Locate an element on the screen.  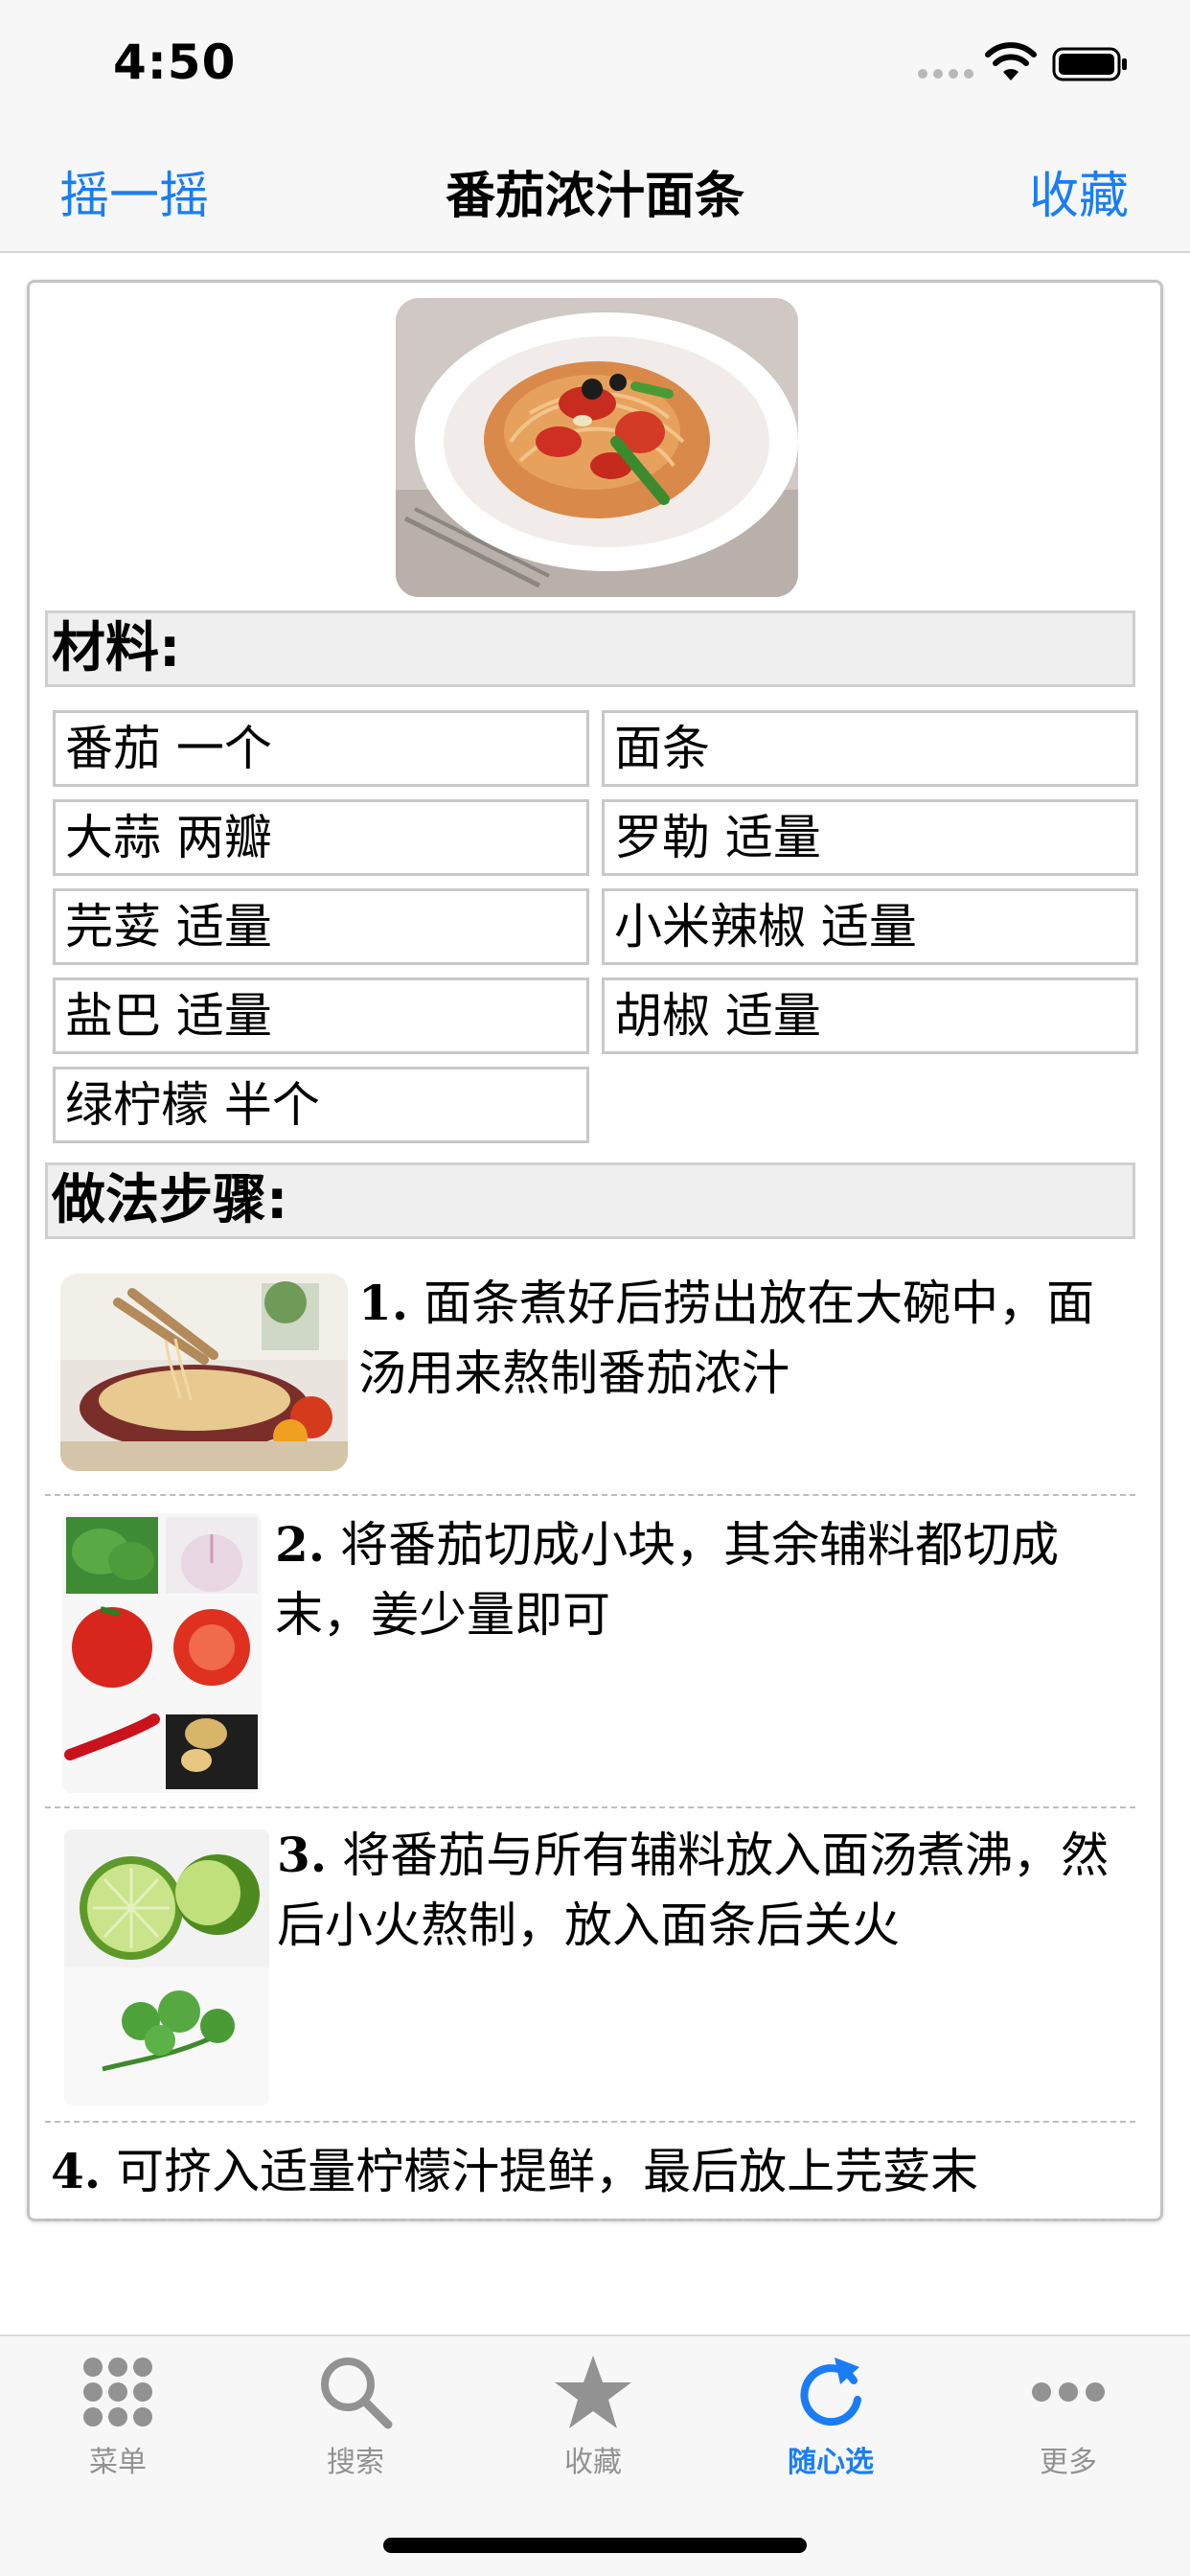
tab-label: 菜单 is located at coordinates (118, 2463).